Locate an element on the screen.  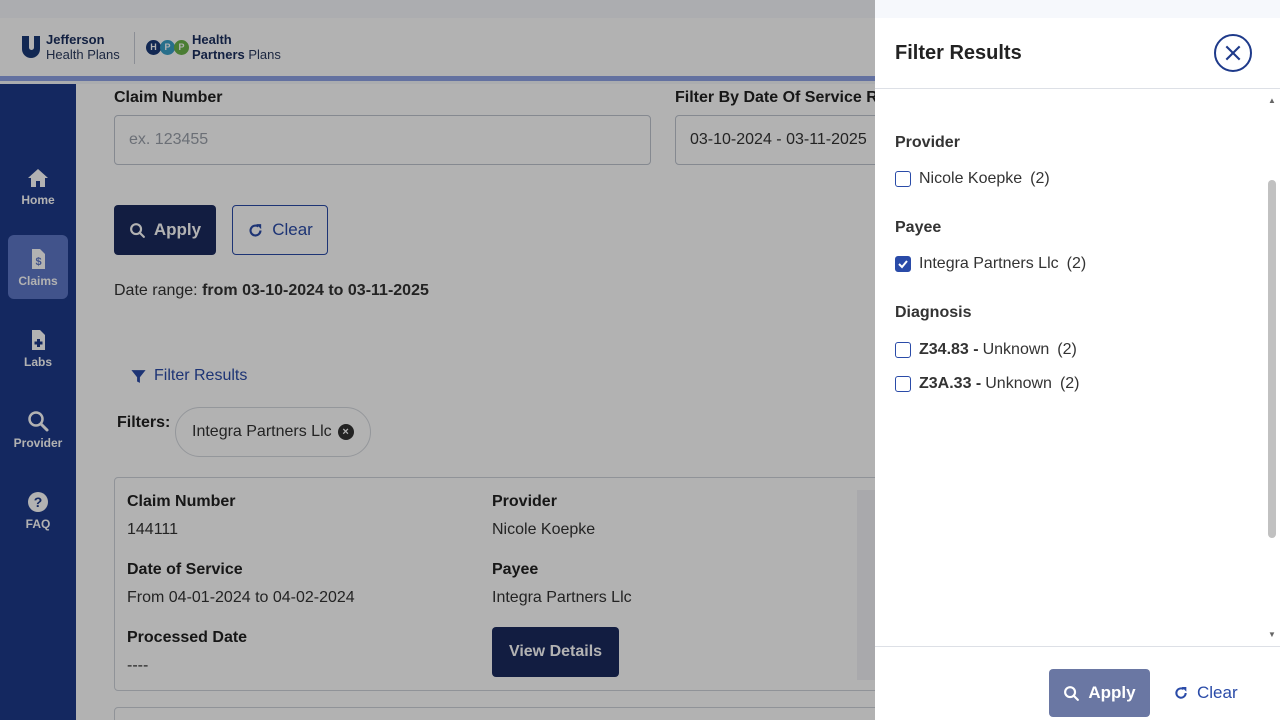
scroll-up-arrow-icon: ▲ is located at coordinates (1272, 100).